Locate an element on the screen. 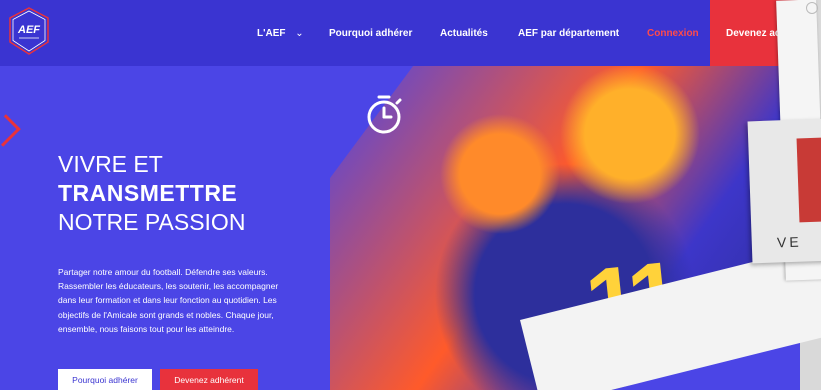 The image size is (821, 390). nav-item-pourquoi-adherer: Pourquoi adhérer is located at coordinates (370, 33).